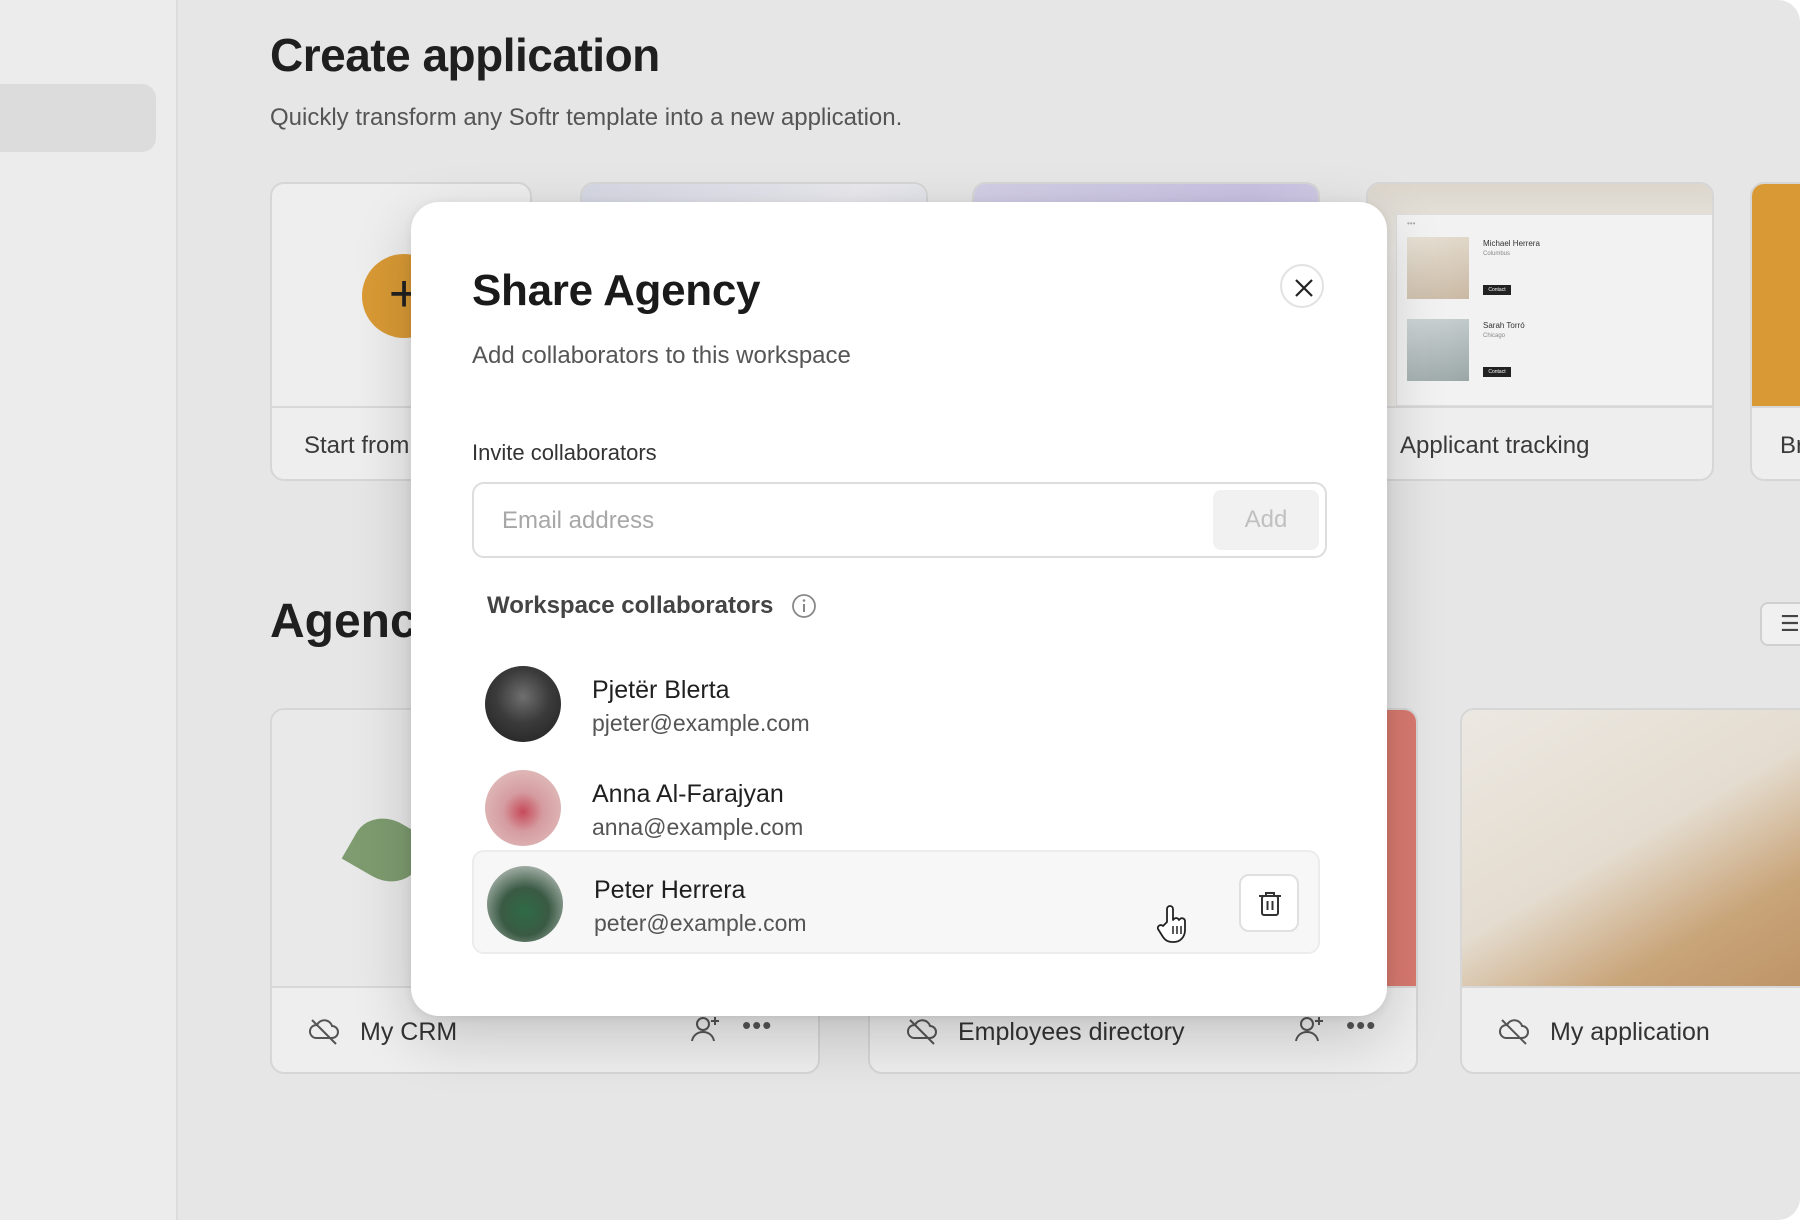 The height and width of the screenshot is (1220, 1800). What do you see at coordinates (1630, 1032) in the screenshot?
I see `app-name: My application` at bounding box center [1630, 1032].